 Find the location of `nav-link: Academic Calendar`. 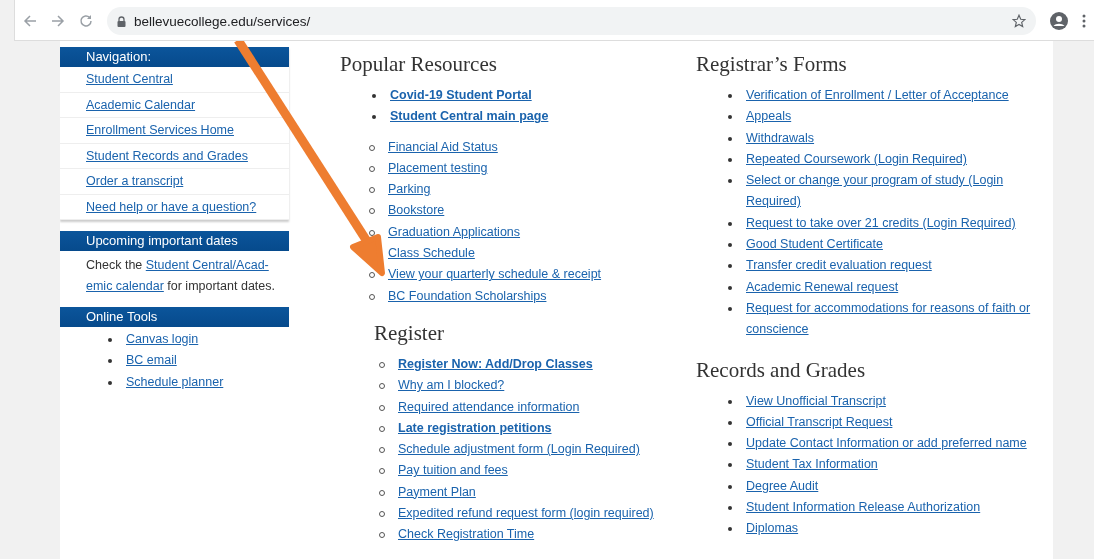

nav-link: Academic Calendar is located at coordinates (174, 105).